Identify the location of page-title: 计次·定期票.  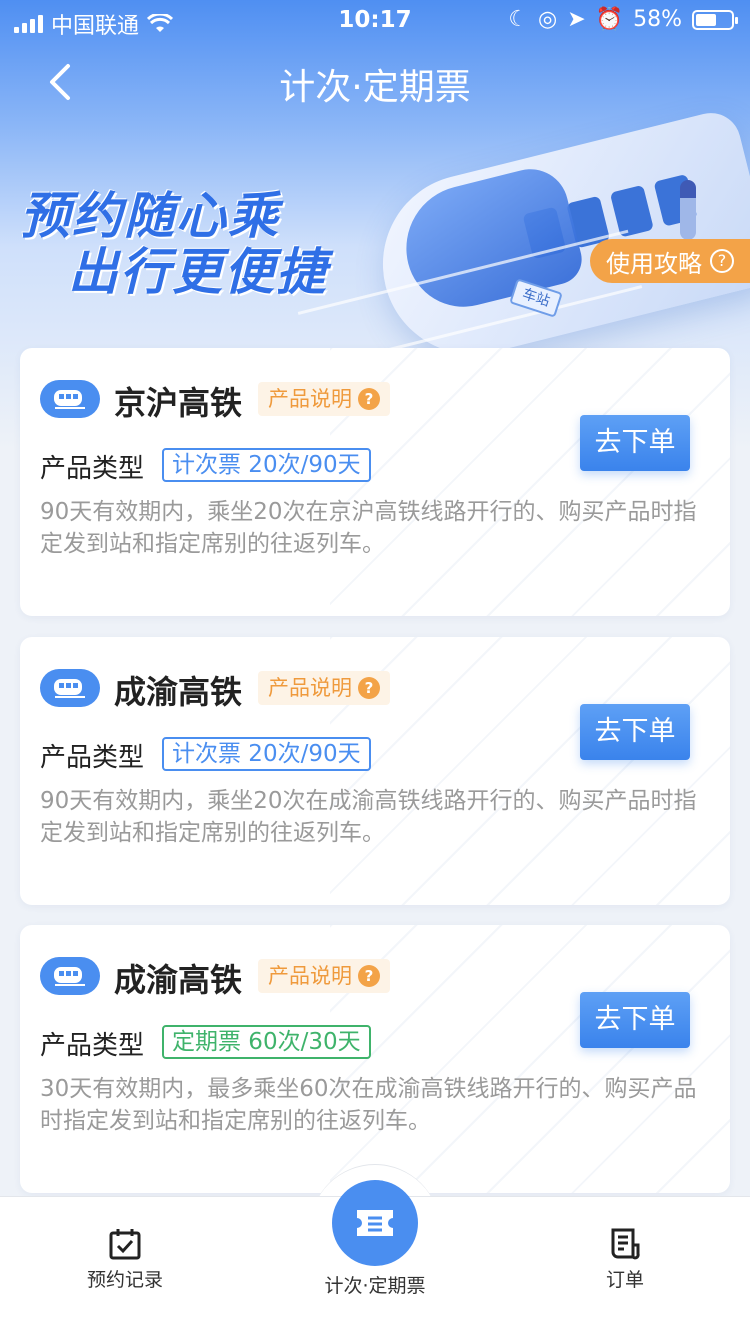
(375, 87).